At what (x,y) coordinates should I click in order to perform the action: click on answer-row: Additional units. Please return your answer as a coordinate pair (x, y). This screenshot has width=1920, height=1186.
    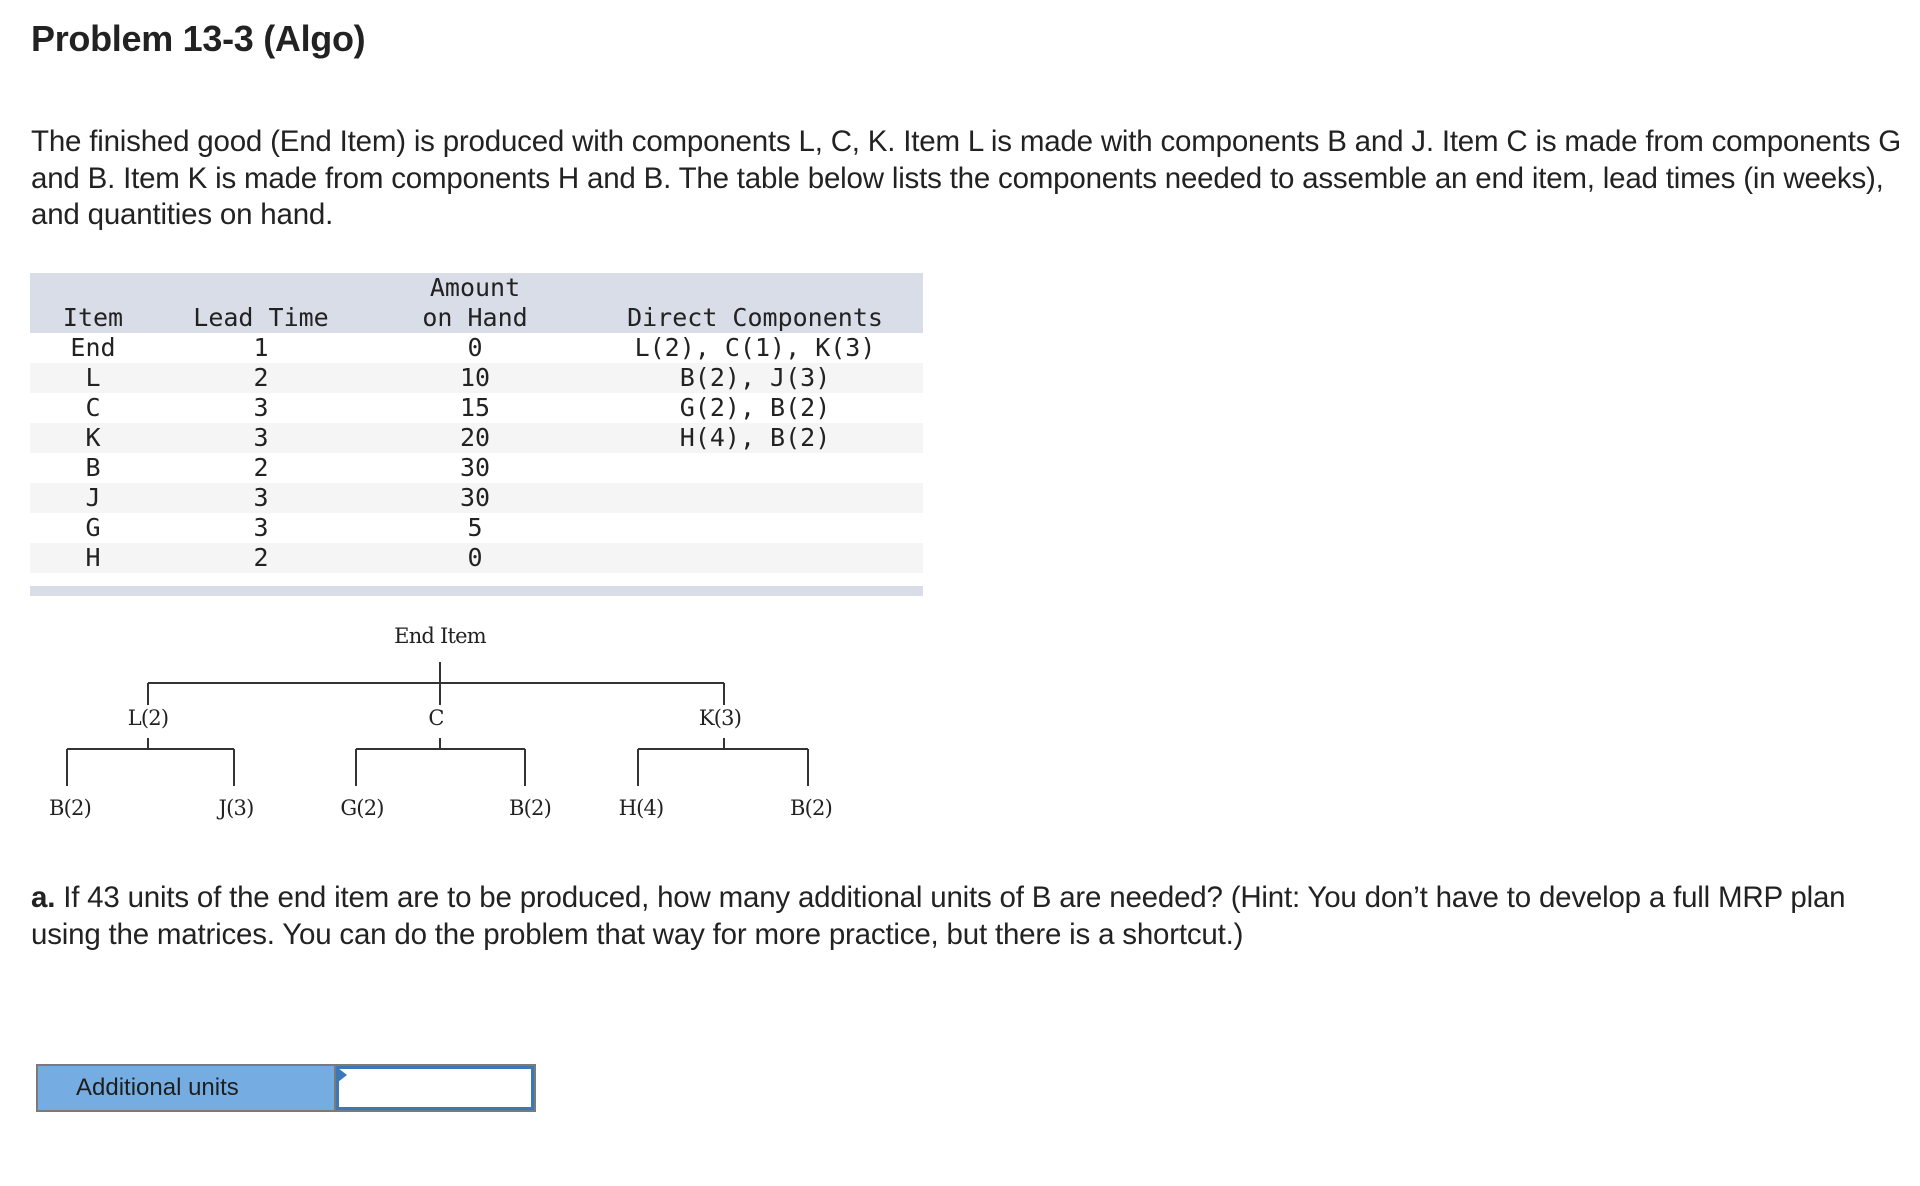
    Looking at the image, I should click on (286, 1088).